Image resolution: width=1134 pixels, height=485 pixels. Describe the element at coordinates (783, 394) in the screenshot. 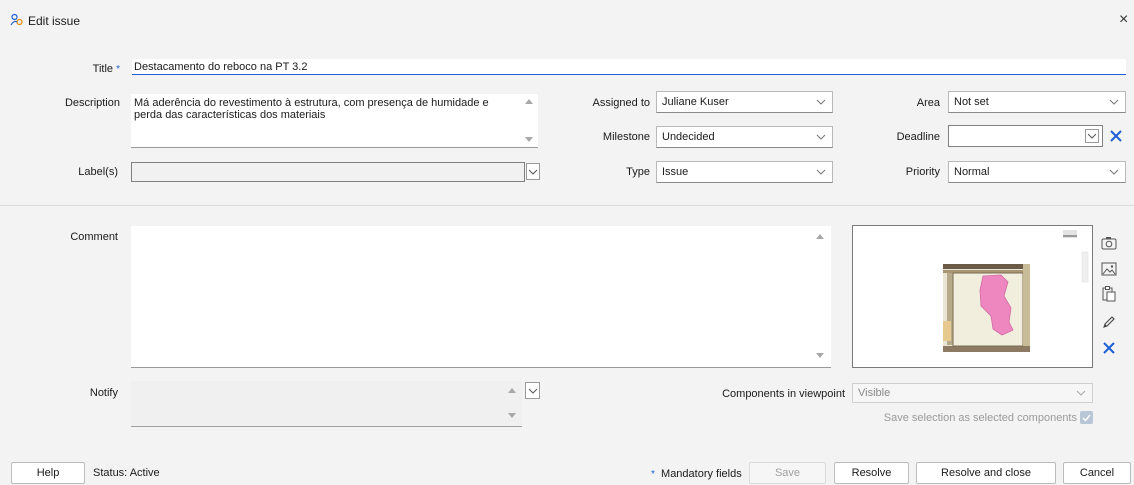

I see `components-in-viewpoint-label: Components in viewpoint` at that location.